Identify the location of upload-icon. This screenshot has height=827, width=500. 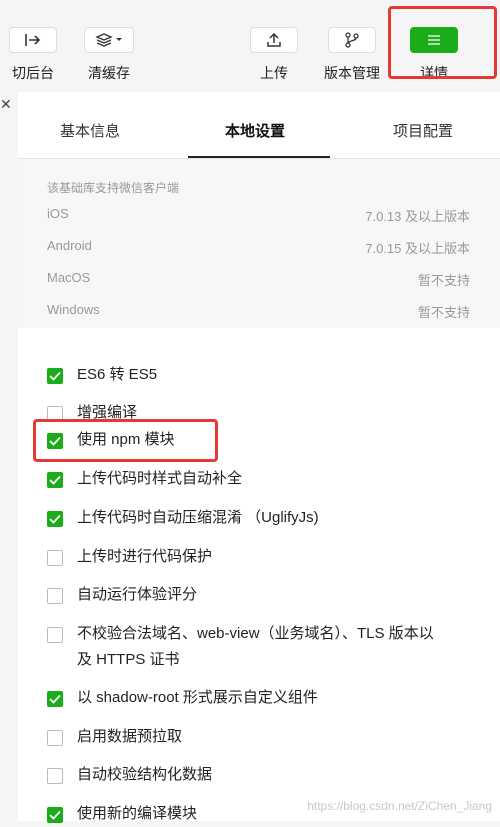
(274, 40).